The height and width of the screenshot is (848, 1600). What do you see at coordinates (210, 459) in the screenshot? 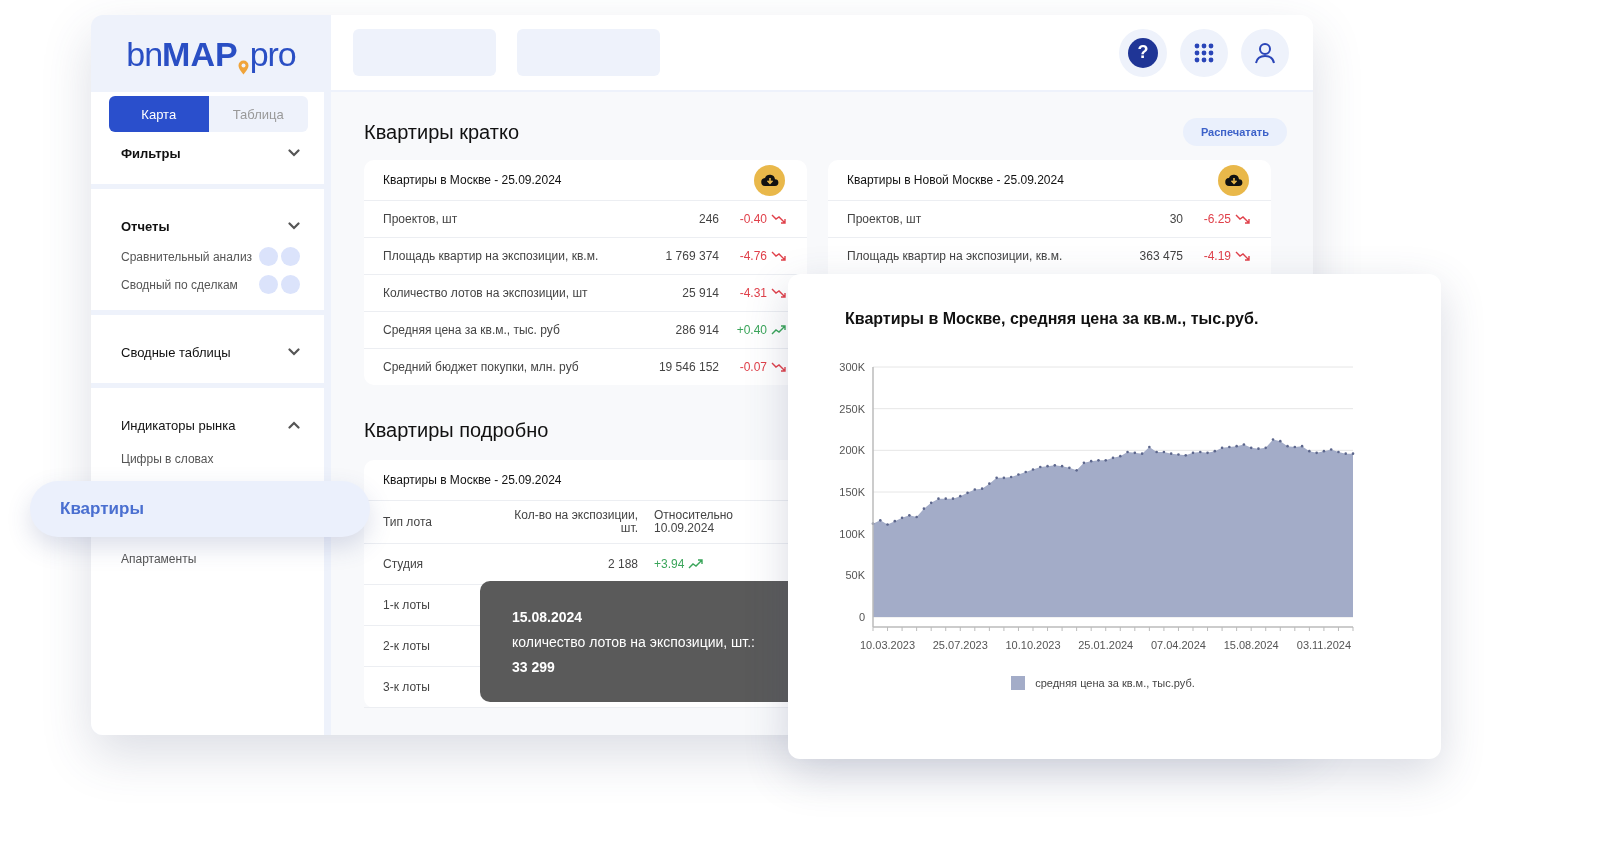
I see `sidebar-item: Цифры в словах` at bounding box center [210, 459].